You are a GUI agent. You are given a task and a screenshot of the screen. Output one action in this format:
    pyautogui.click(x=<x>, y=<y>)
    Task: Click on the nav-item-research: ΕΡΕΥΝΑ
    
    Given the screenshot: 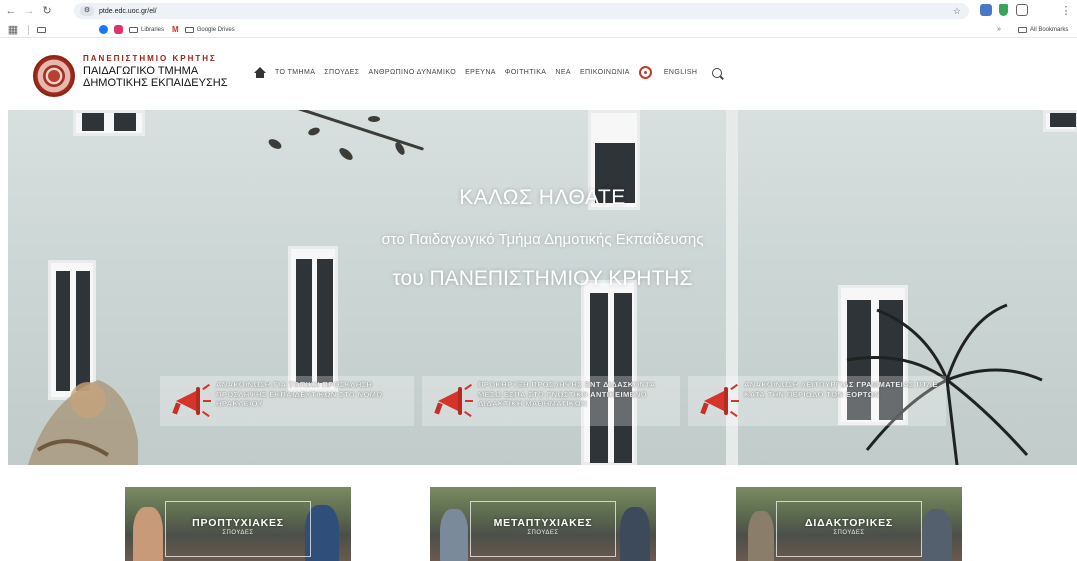 What is the action you would take?
    pyautogui.click(x=480, y=72)
    